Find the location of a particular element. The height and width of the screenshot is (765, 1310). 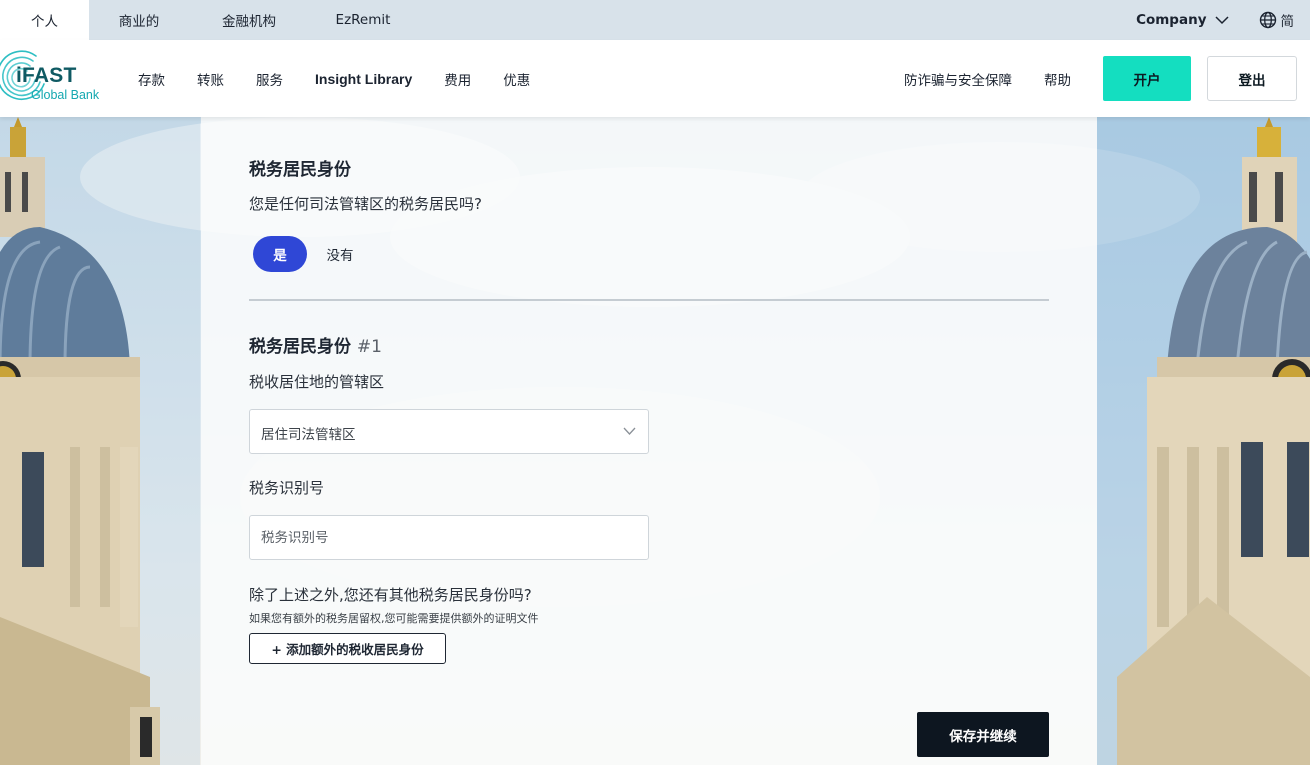

section-divider is located at coordinates (649, 300).